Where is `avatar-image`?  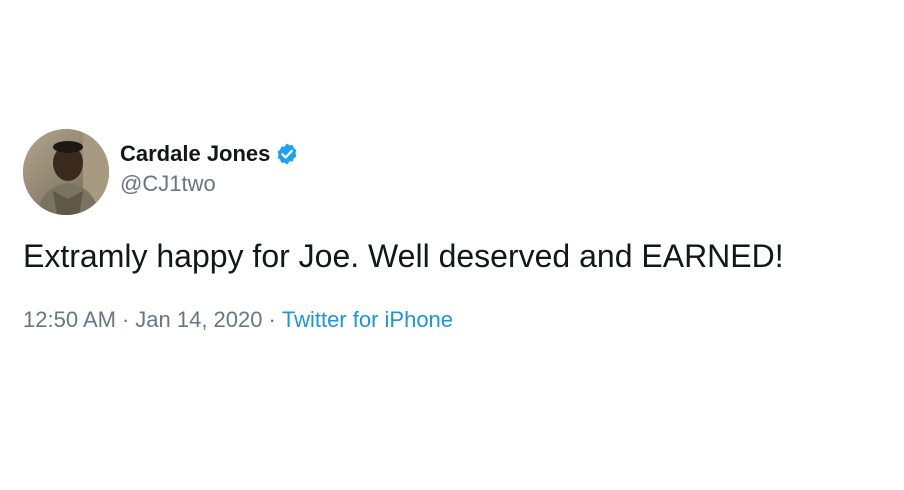 avatar-image is located at coordinates (66, 172).